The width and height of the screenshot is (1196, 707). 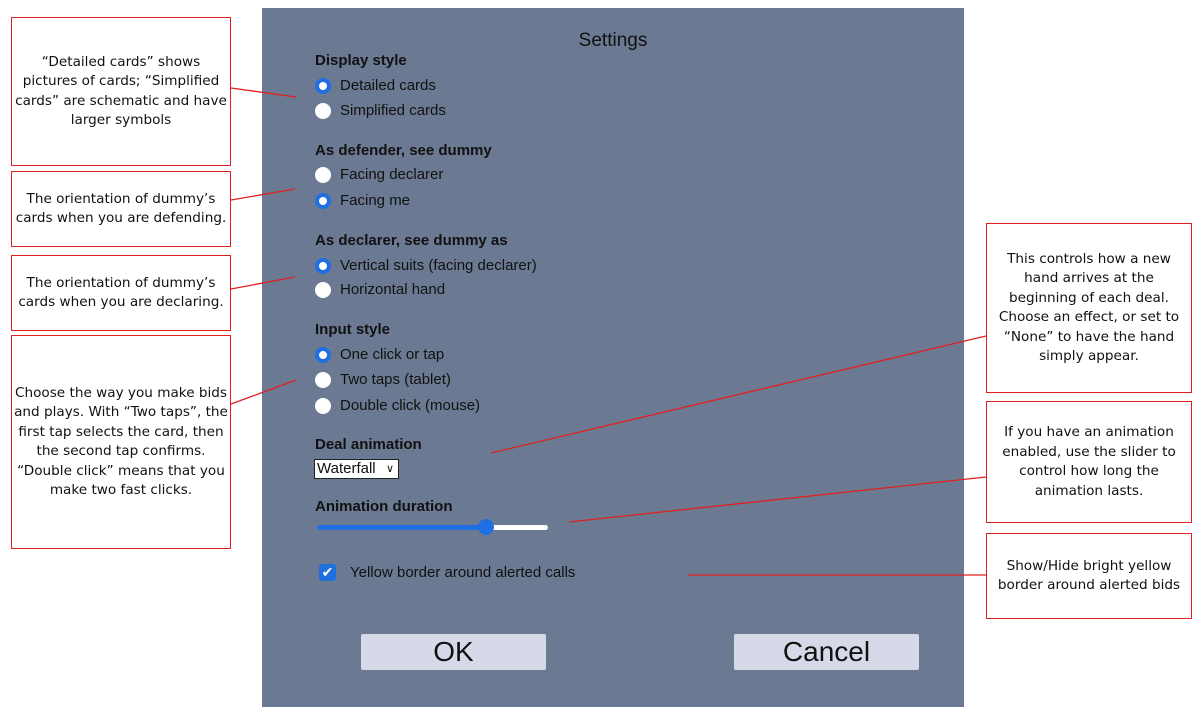 I want to click on radio-label: Two taps (tablet), so click(x=395, y=379).